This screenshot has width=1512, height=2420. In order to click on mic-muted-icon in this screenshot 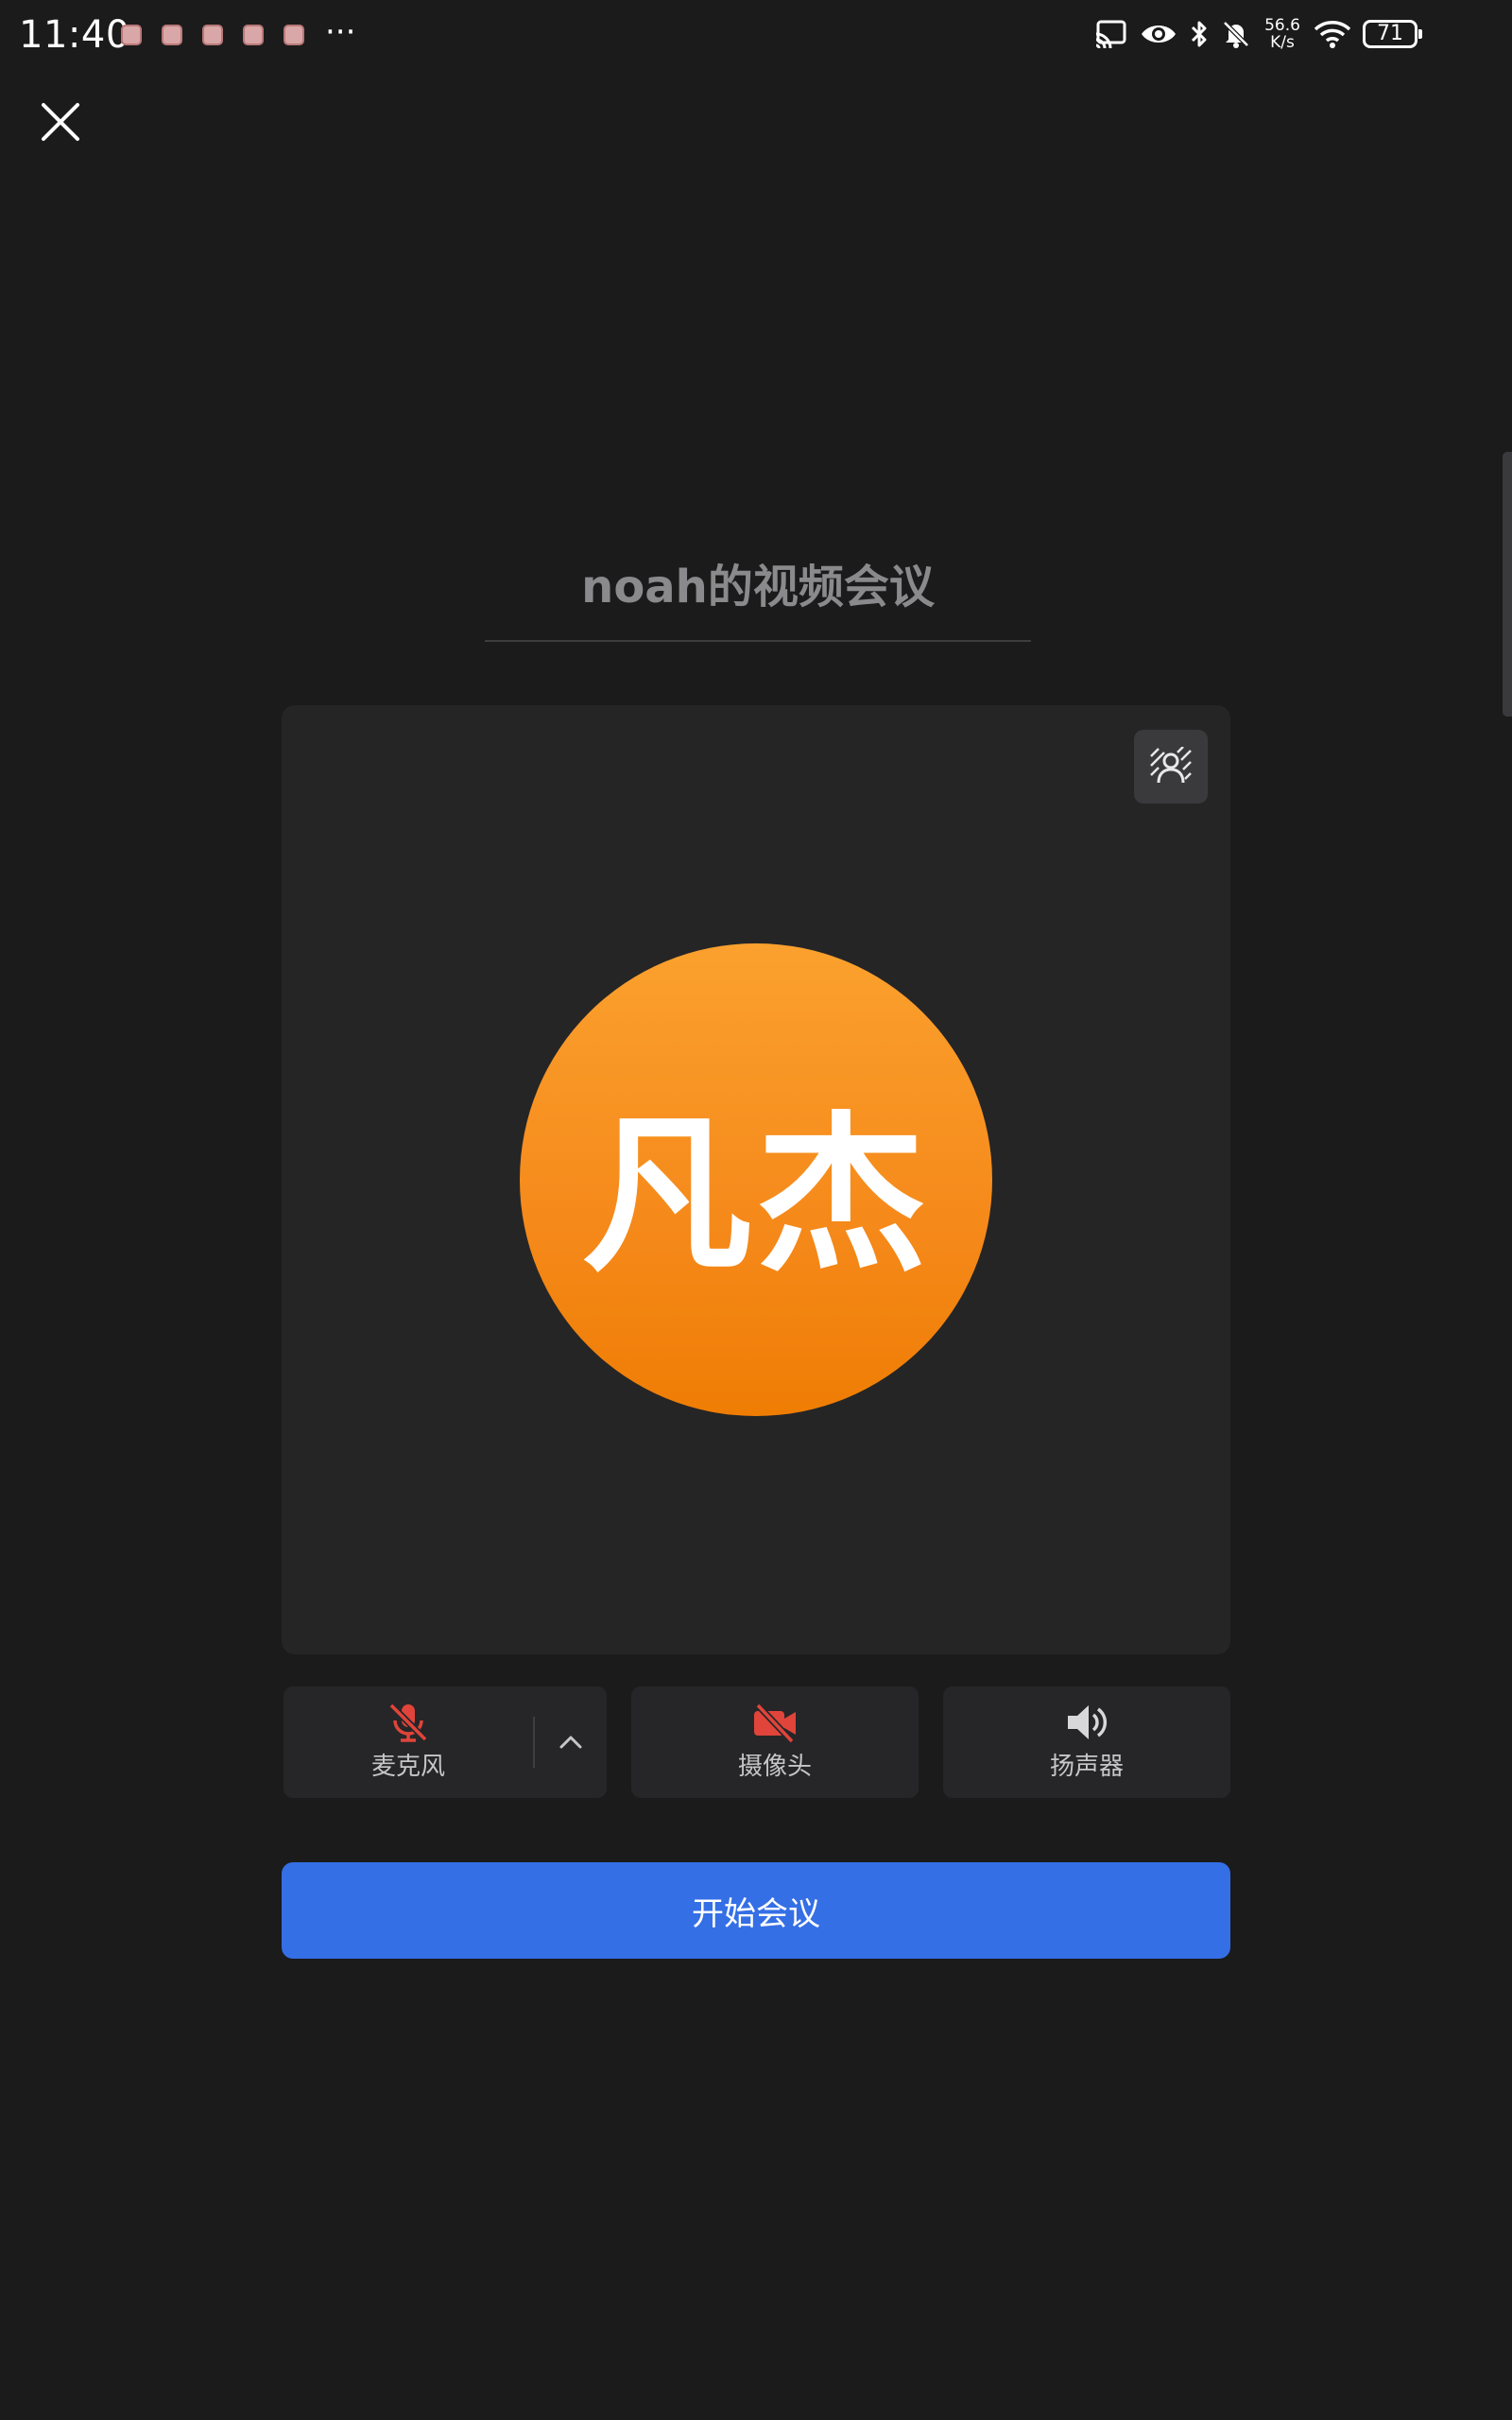, I will do `click(408, 1722)`.